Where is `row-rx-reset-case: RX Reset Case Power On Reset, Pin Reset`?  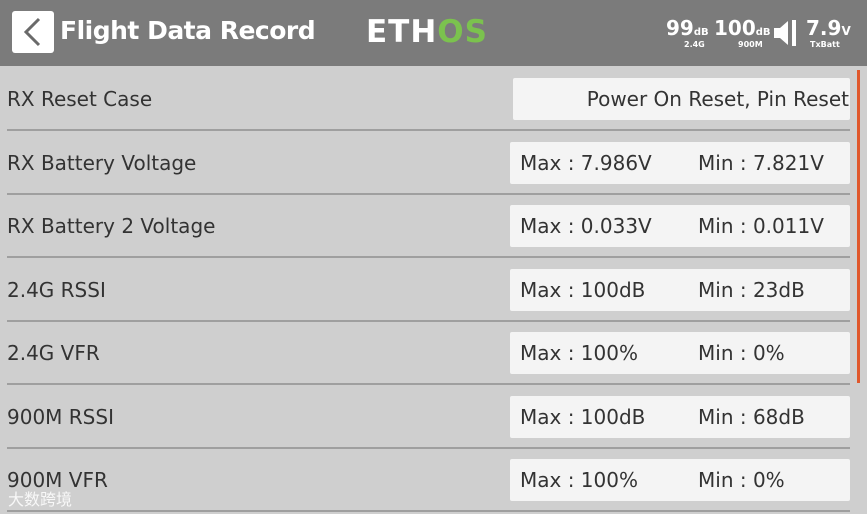
row-rx-reset-case: RX Reset Case Power On Reset, Pin Reset is located at coordinates (428, 99).